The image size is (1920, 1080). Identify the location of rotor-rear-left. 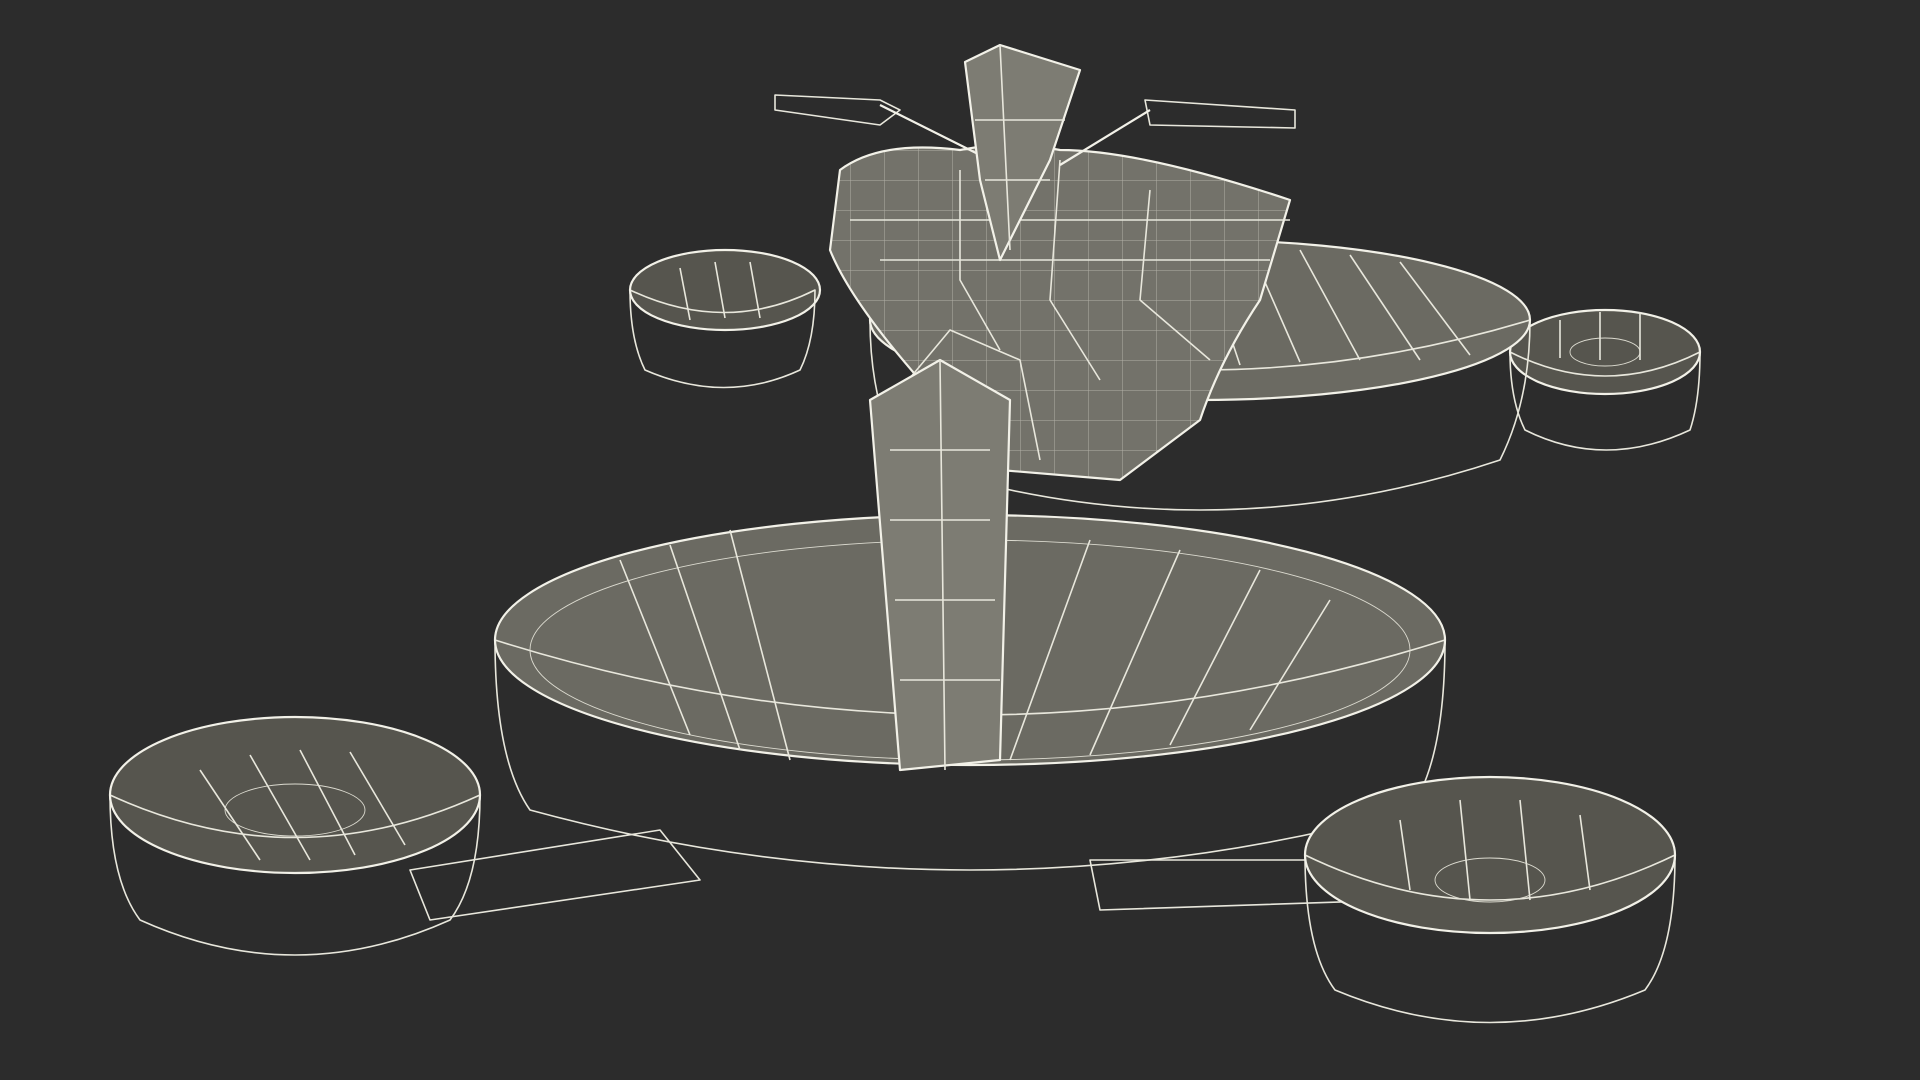
(725, 318).